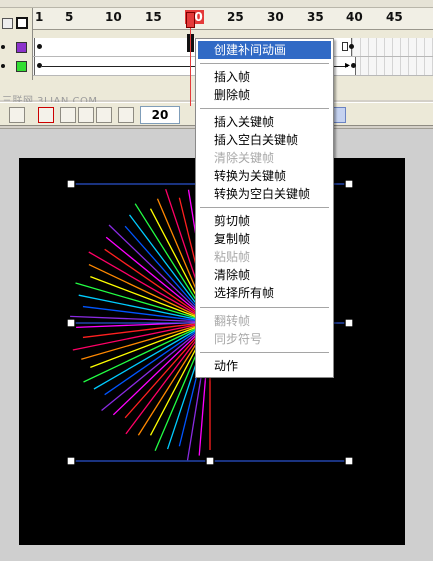  Describe the element at coordinates (348, 65) in the screenshot. I see `arrow-right-icon: ▸` at that location.